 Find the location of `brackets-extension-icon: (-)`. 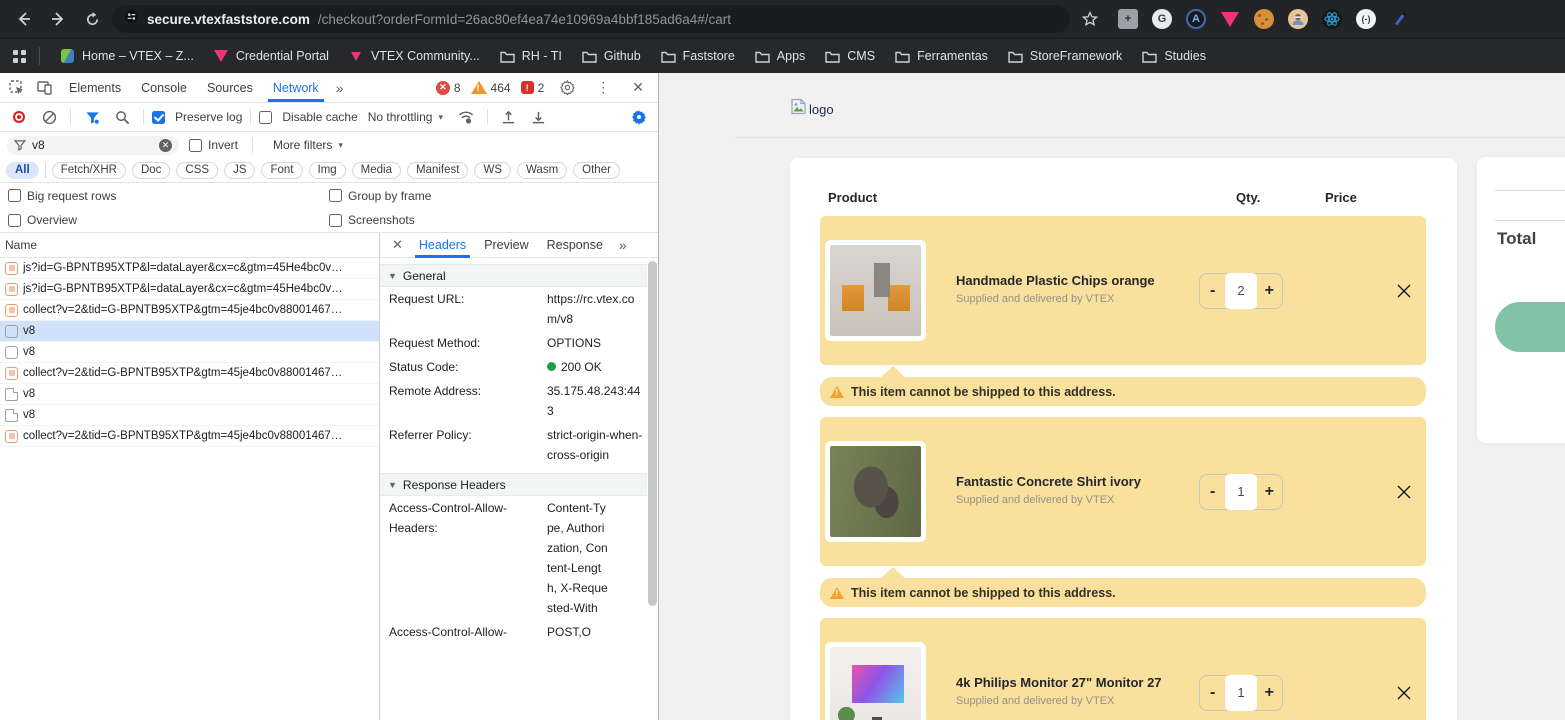

brackets-extension-icon: (-) is located at coordinates (1366, 19).